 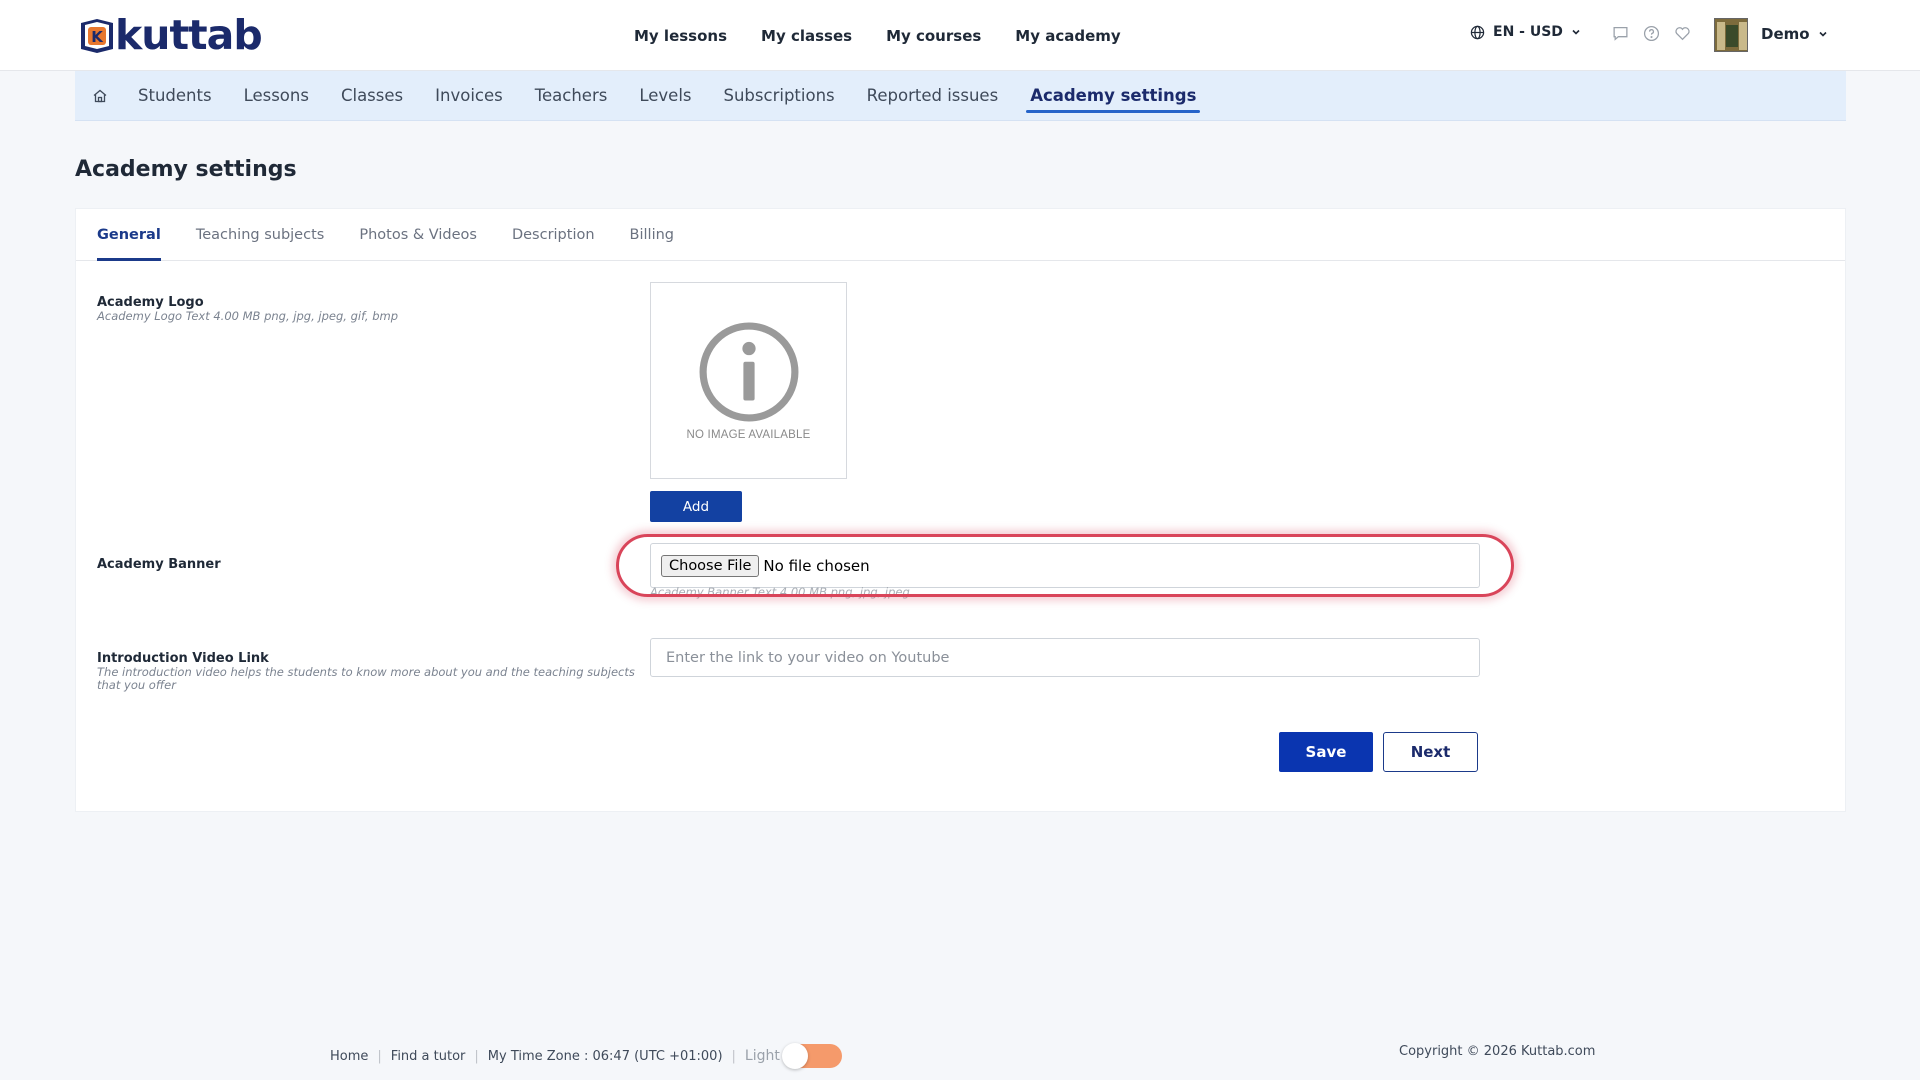 What do you see at coordinates (1065, 657) in the screenshot?
I see `video-link-input` at bounding box center [1065, 657].